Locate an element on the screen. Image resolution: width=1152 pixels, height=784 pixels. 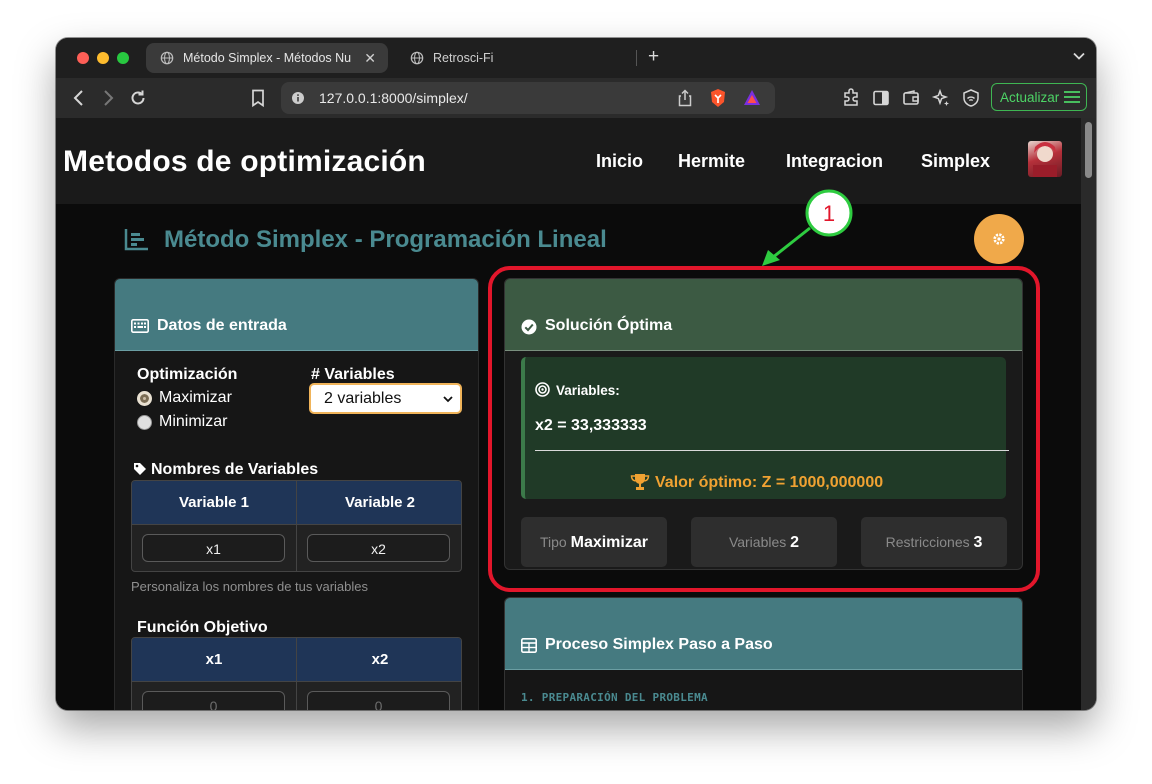
solution-card-title: Solución Óptima is located at coordinates (609, 325).